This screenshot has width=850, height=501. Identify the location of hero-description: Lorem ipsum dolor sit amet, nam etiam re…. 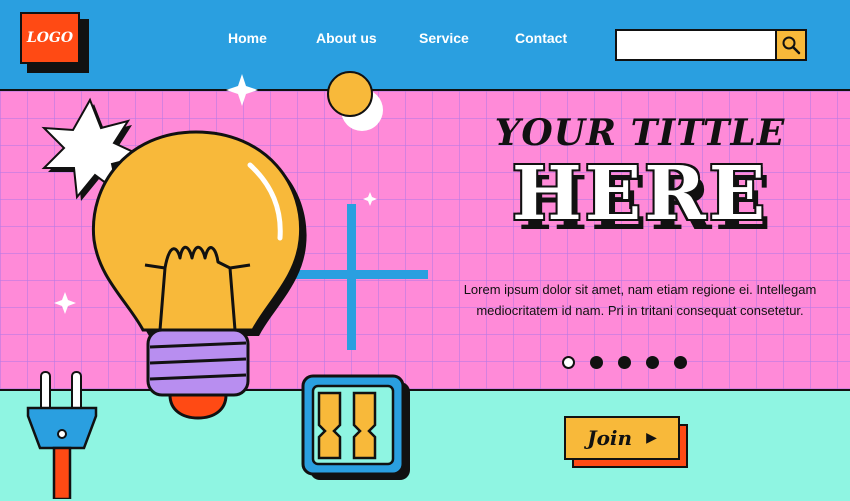
(640, 300).